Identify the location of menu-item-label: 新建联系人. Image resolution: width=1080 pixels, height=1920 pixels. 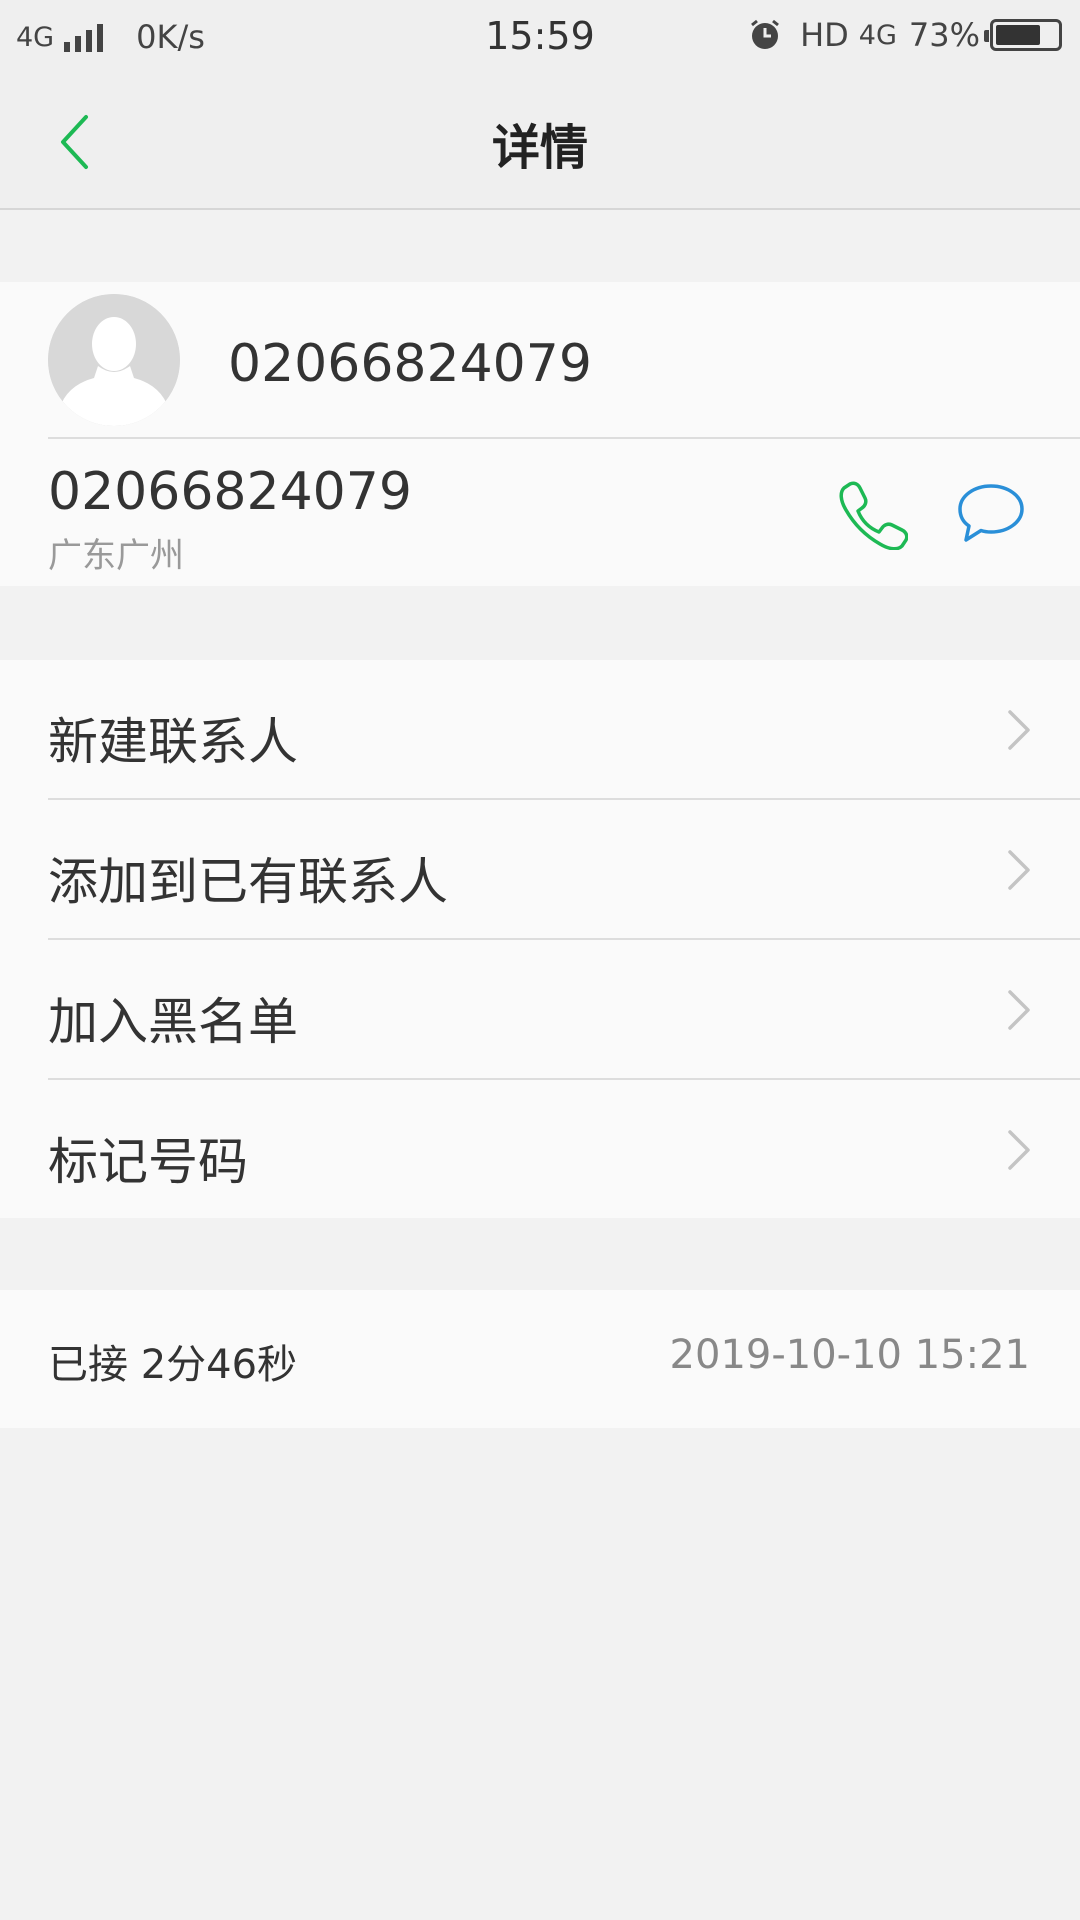
(173, 742).